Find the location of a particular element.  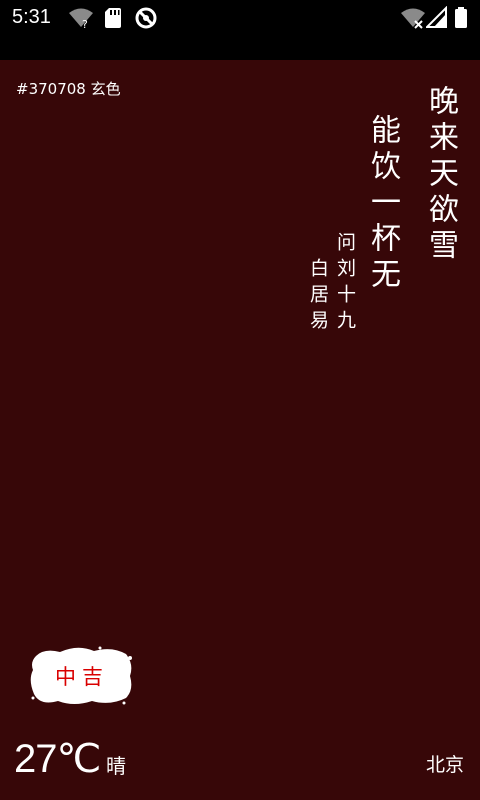

poem-line-1: 晚来天欲雪 is located at coordinates (440, 175).